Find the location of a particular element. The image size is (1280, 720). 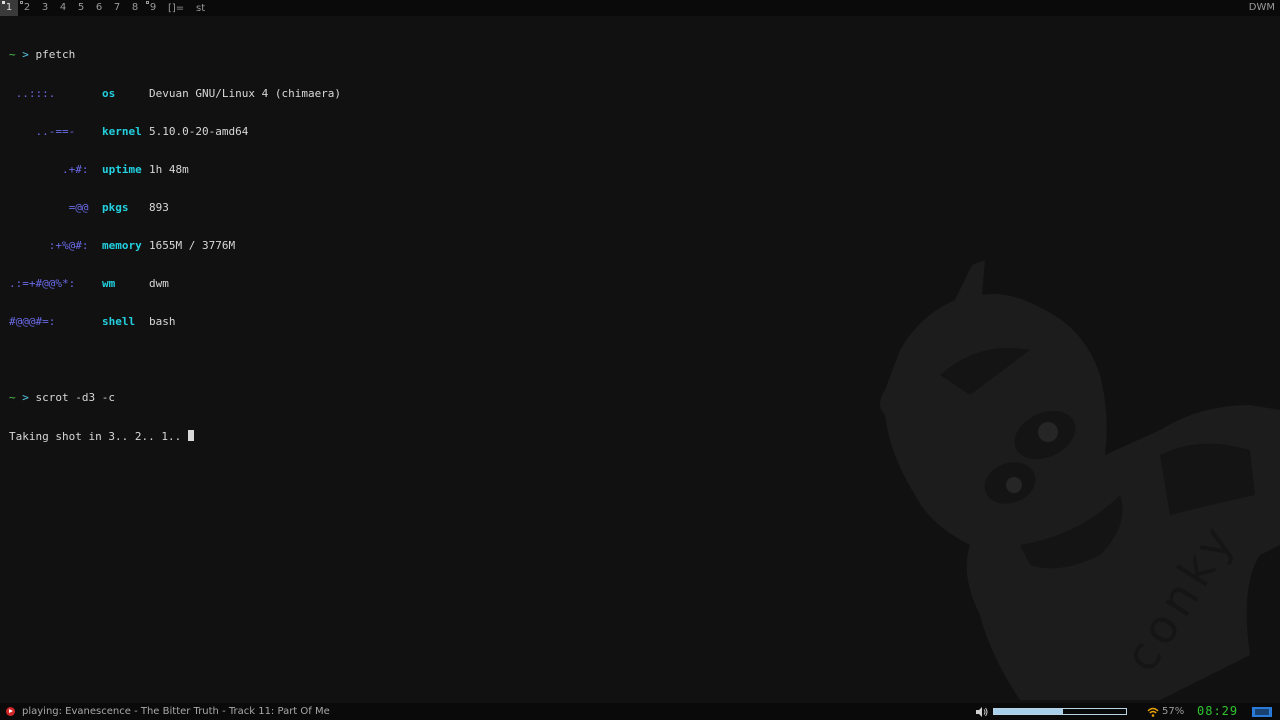

tag-label: 6 is located at coordinates (99, 7).